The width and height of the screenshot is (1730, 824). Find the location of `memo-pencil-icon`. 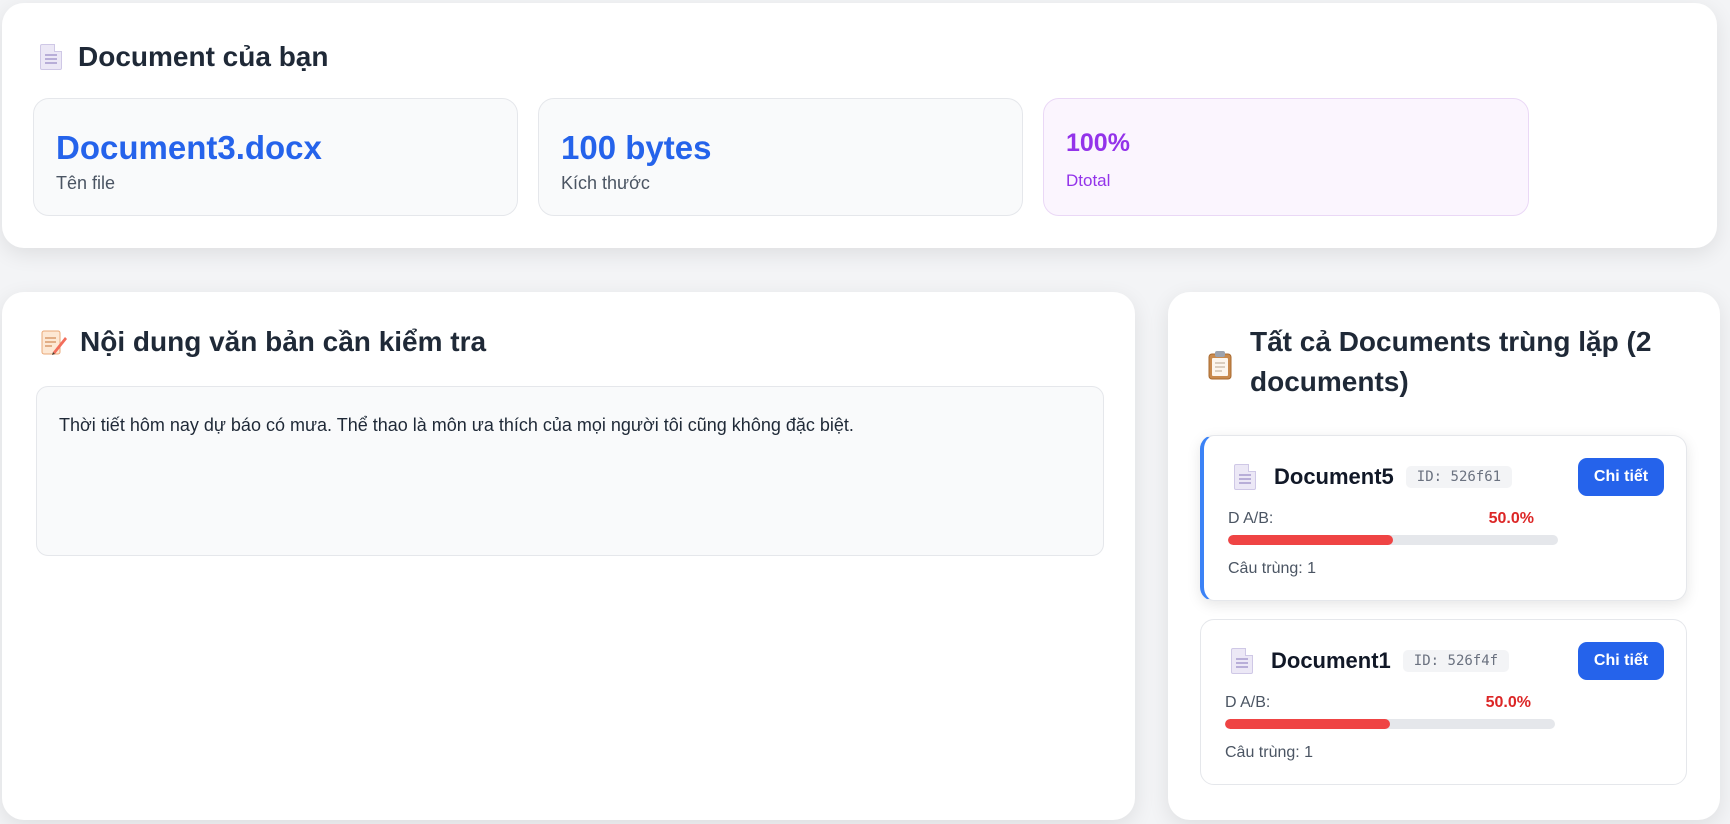

memo-pencil-icon is located at coordinates (54, 342).